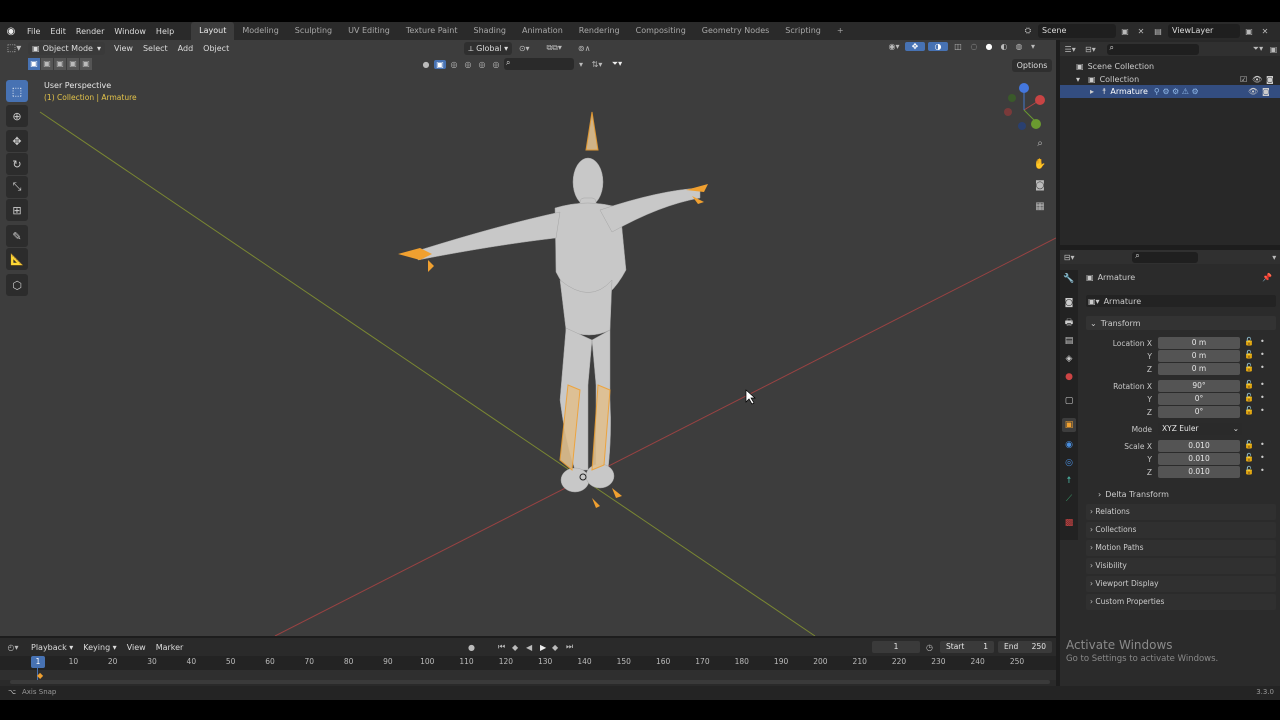 This screenshot has height=720, width=1280. I want to click on viewport-menu-object: Object, so click(216, 48).